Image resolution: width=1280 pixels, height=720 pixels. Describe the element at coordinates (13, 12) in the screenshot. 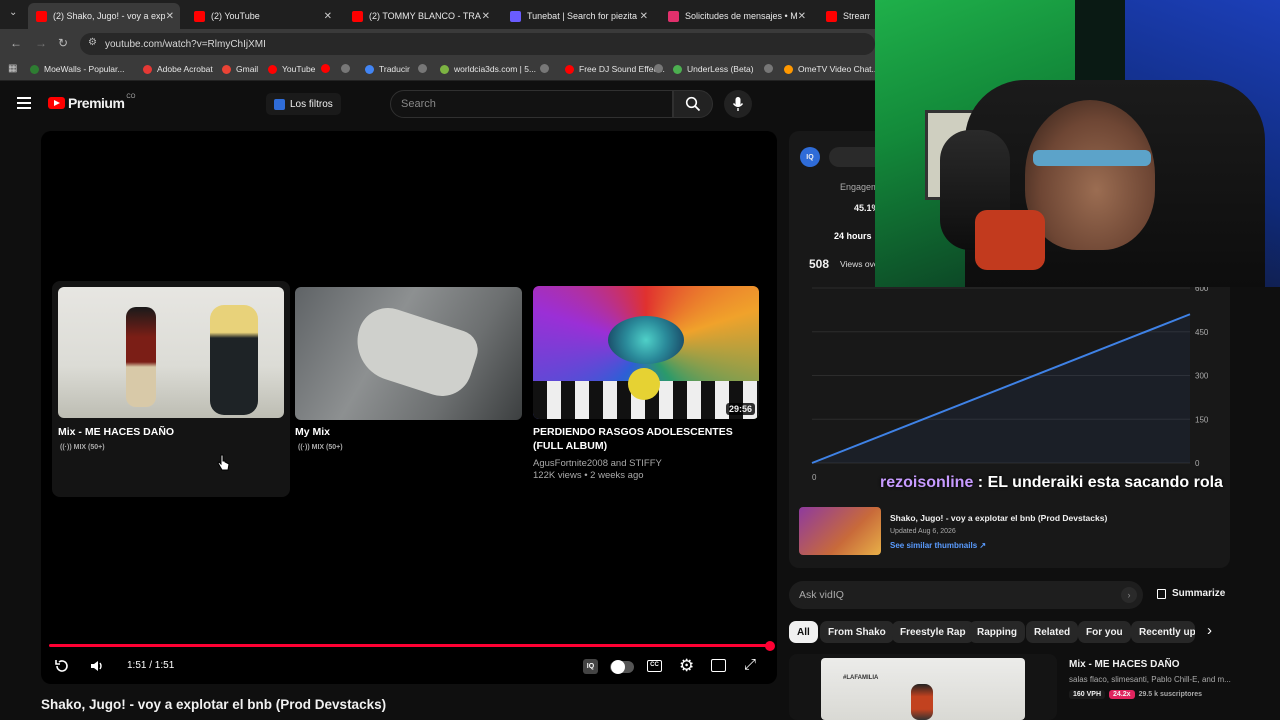

I see `tab-list-chevron-icon: ⌄` at that location.